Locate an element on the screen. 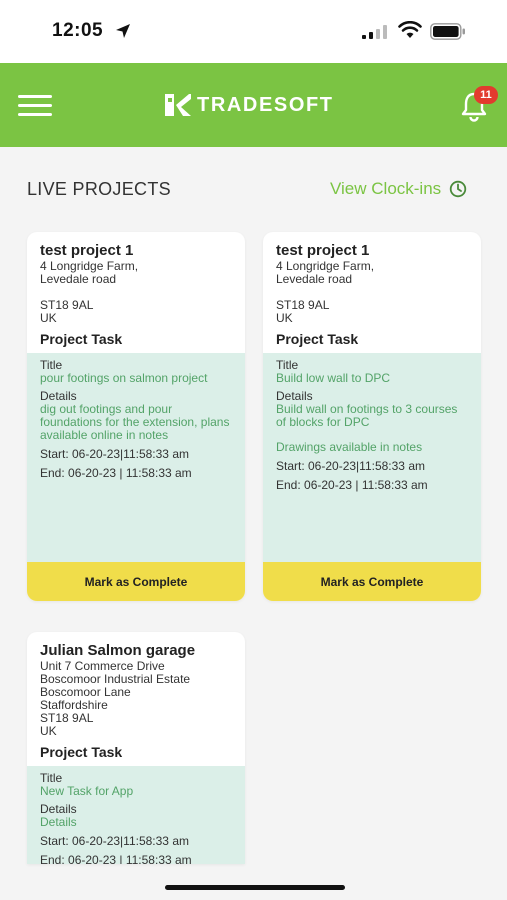 This screenshot has height=900, width=507. clock-icon is located at coordinates (458, 189).